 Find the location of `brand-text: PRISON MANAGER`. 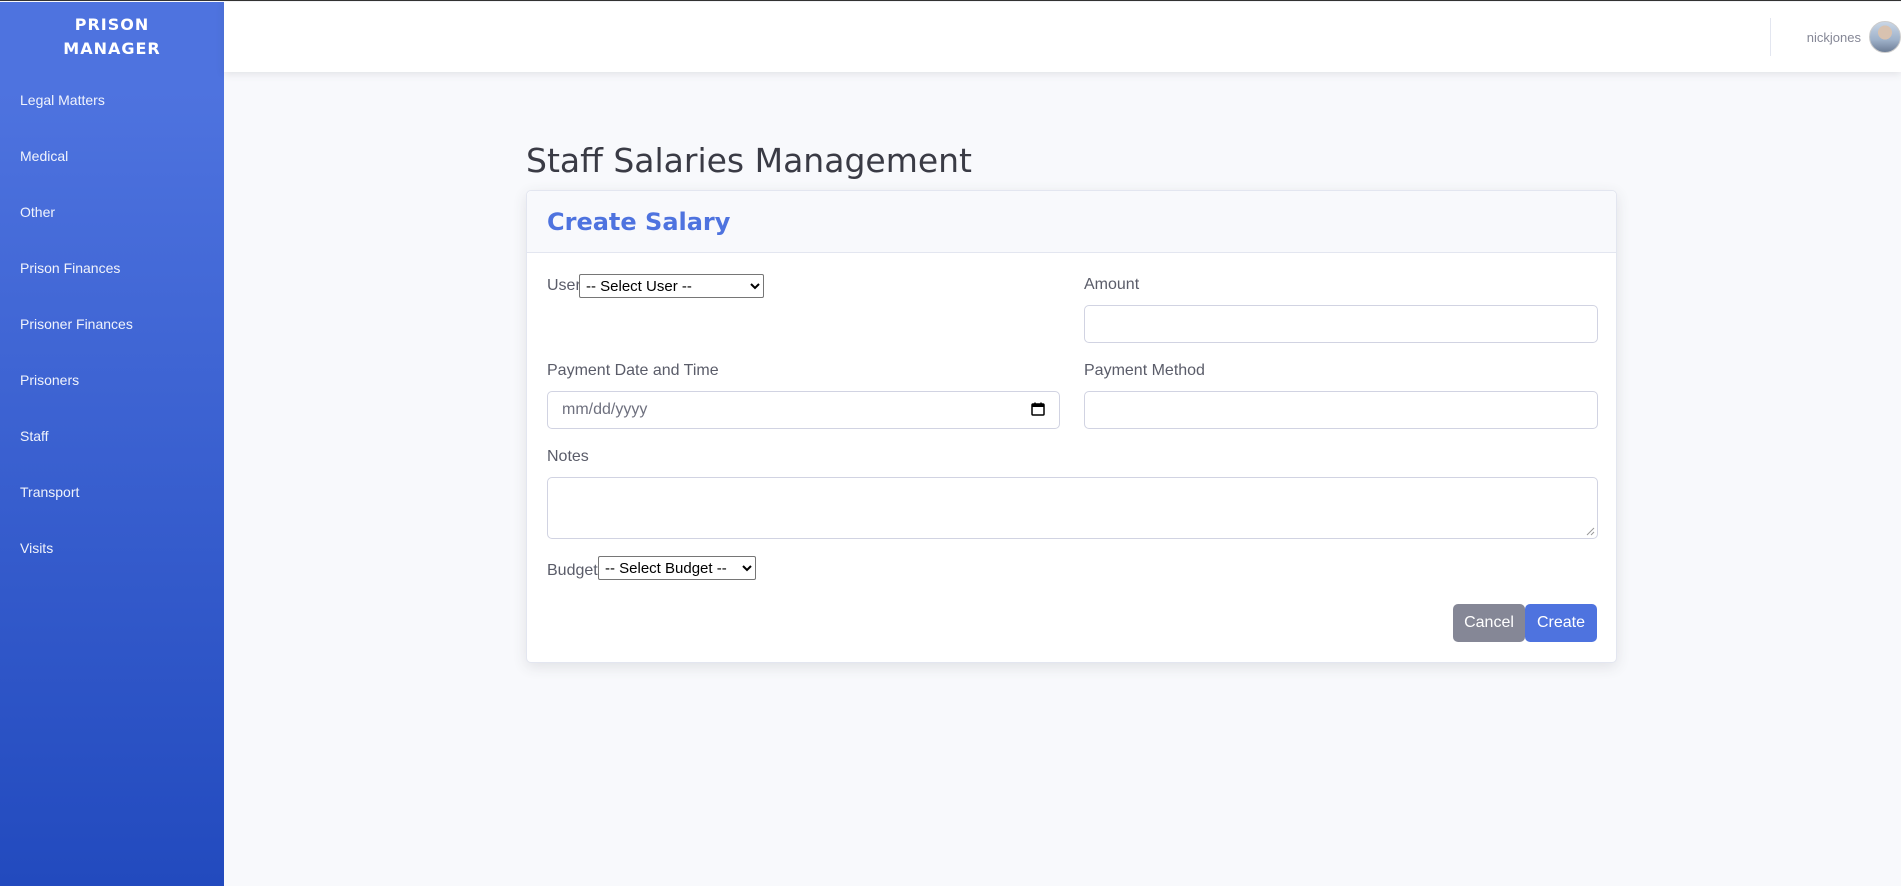

brand-text: PRISON MANAGER is located at coordinates (112, 36).